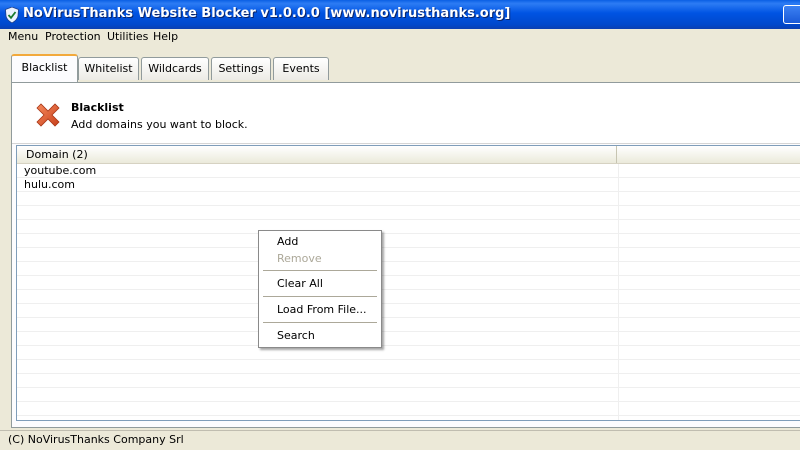 The height and width of the screenshot is (450, 800). What do you see at coordinates (108, 68) in the screenshot?
I see `tab-whitelist: Whitelist` at bounding box center [108, 68].